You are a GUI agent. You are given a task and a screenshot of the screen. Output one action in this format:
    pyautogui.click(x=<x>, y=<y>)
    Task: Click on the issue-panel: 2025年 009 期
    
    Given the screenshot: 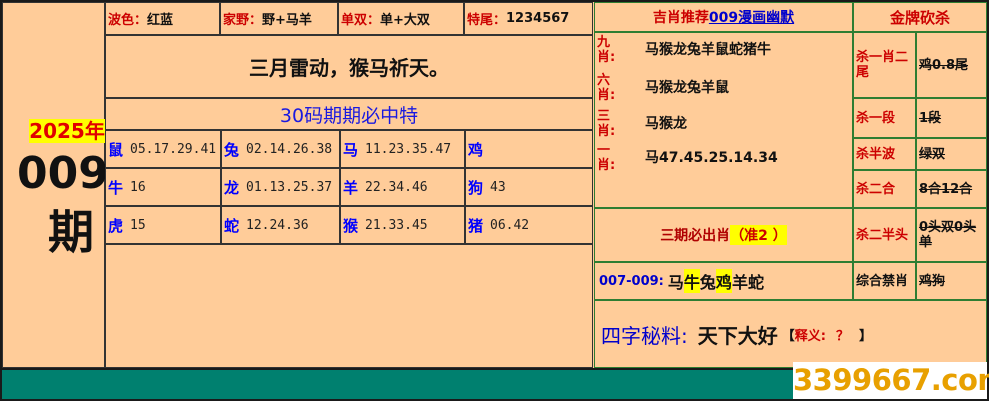 What is the action you would take?
    pyautogui.click(x=55, y=185)
    